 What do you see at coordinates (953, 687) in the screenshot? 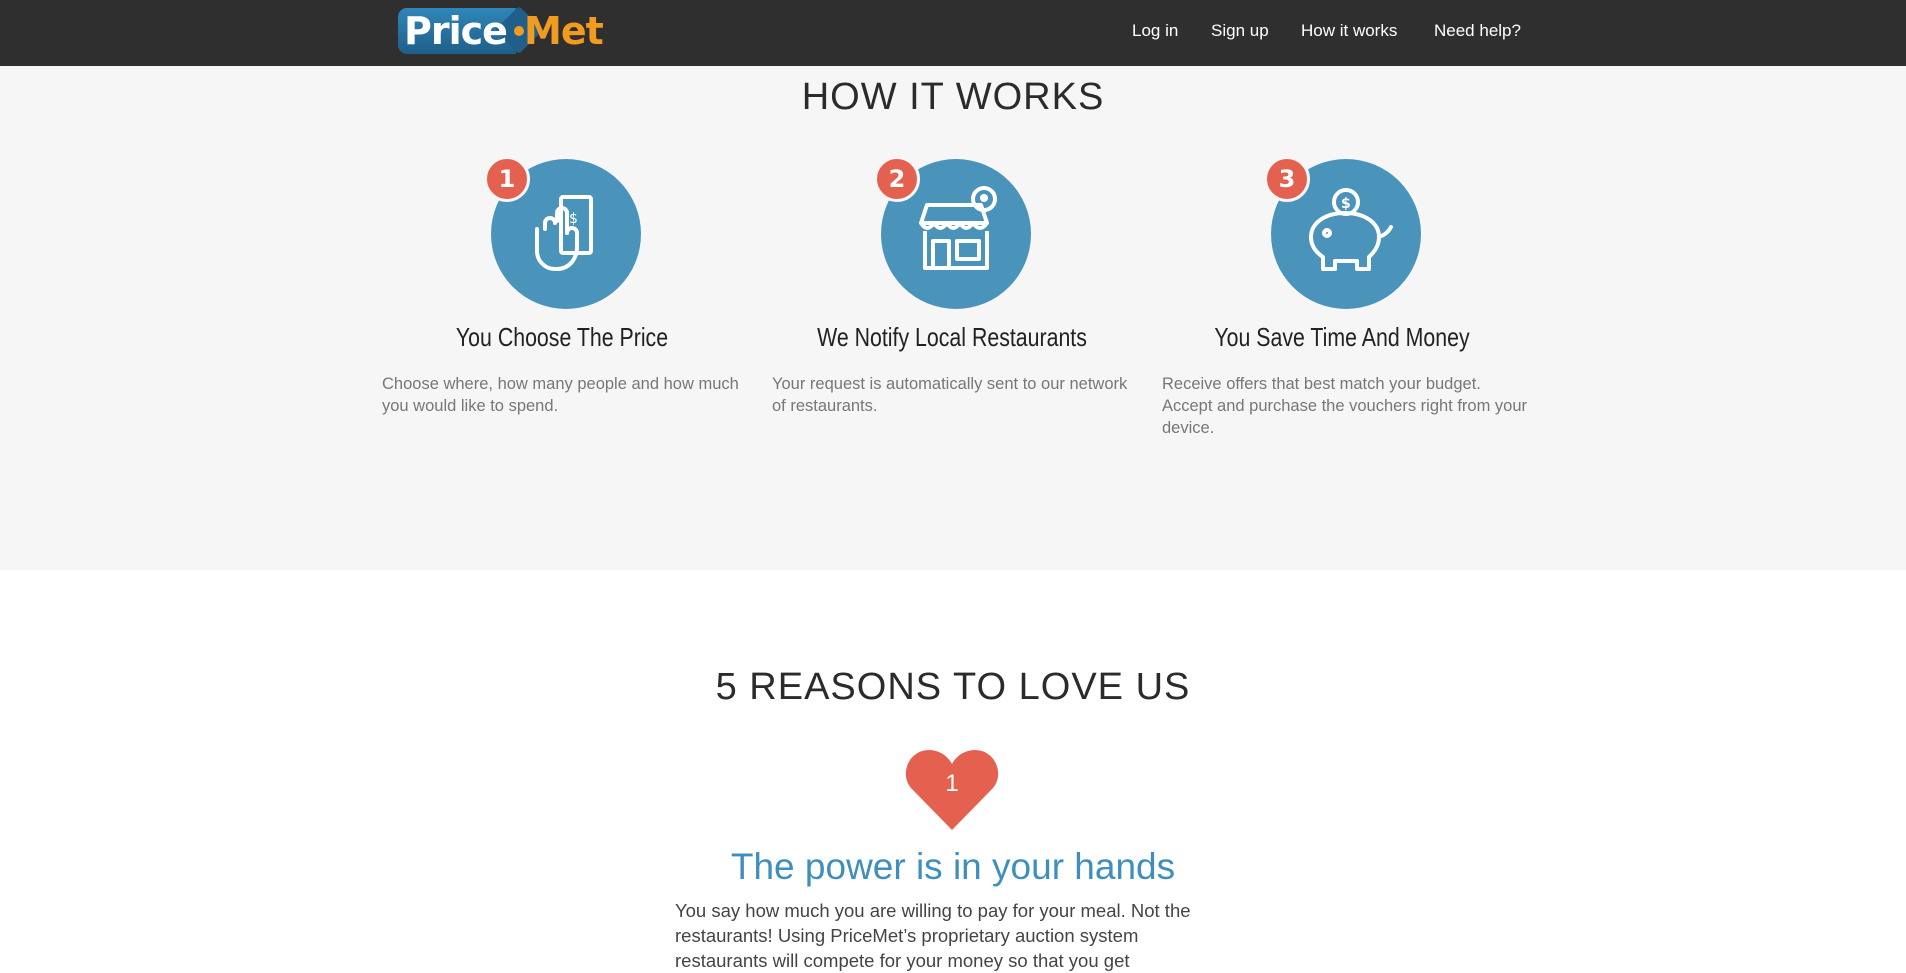
I see `reasons-title: 5 REASONS TO LOVE US` at bounding box center [953, 687].